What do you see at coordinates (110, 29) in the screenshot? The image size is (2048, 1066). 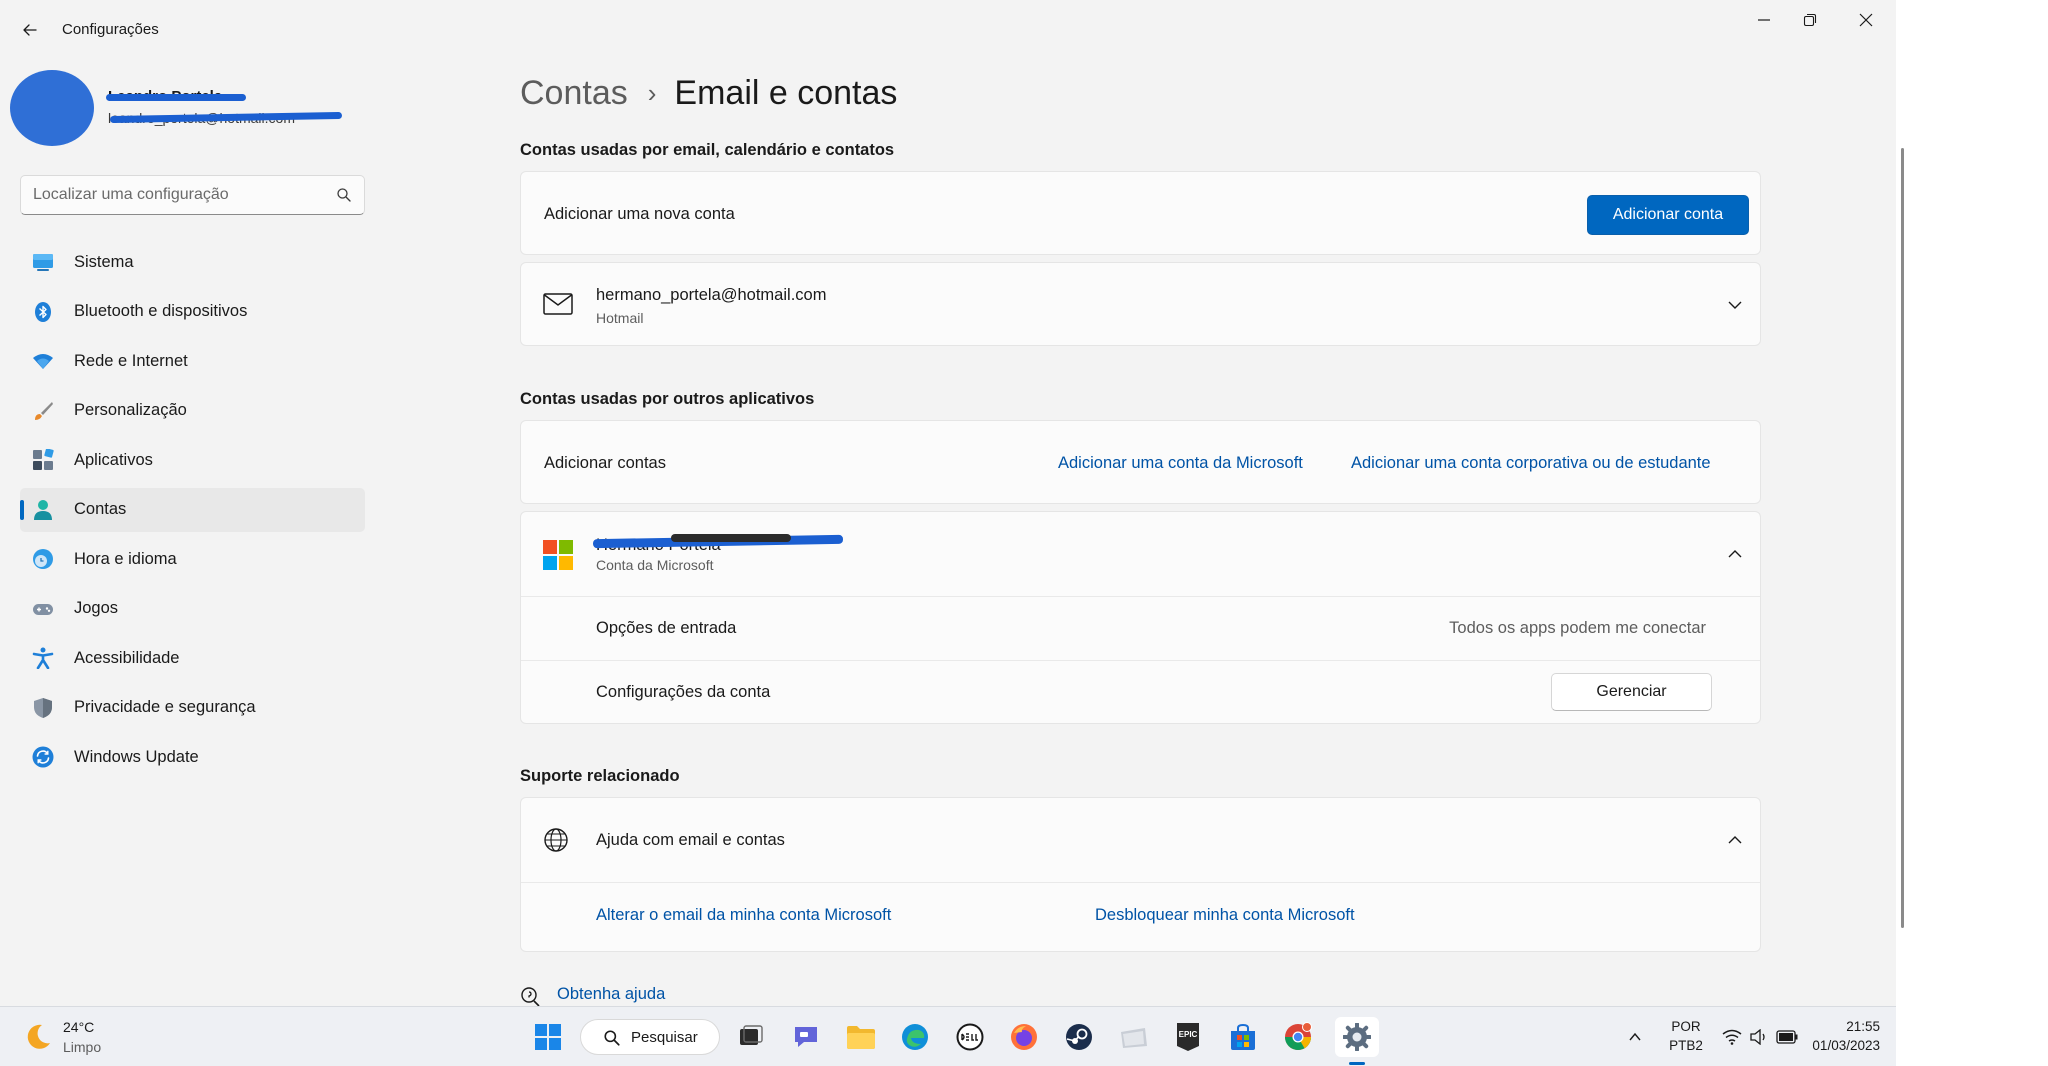 I see `app-title: Configurações` at bounding box center [110, 29].